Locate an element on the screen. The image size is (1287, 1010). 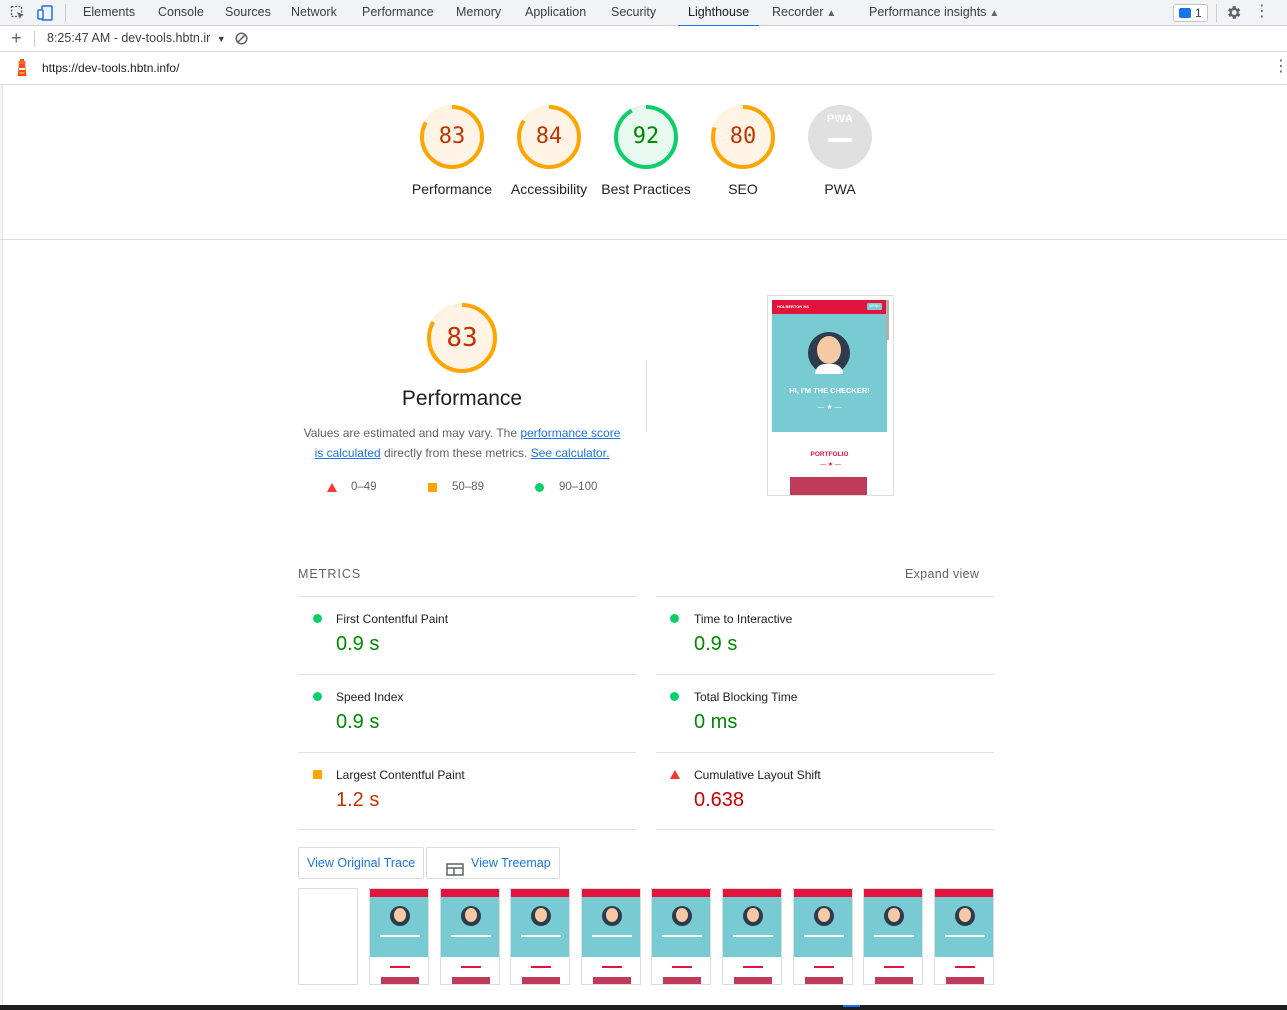
report-selector-label: 8:25:47 AM - dev-tools.hbtn.ir is located at coordinates (129, 38).